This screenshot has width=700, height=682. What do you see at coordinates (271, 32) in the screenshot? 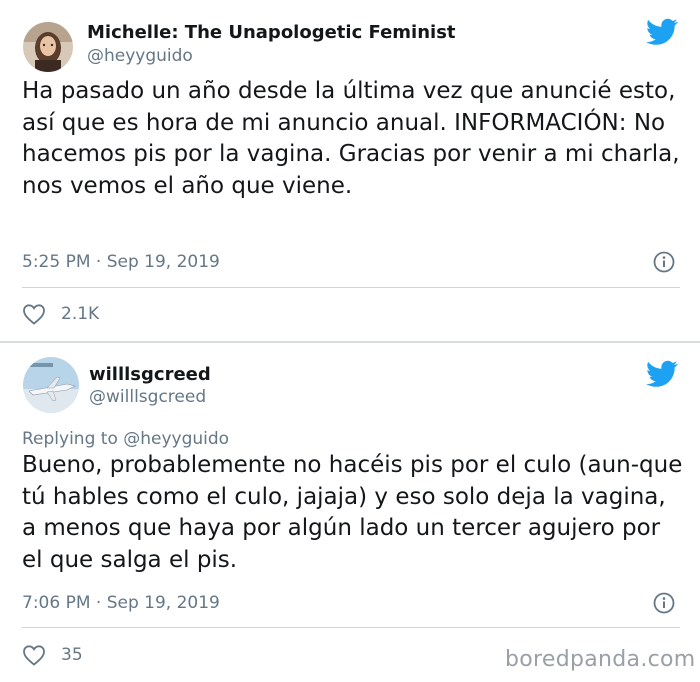
I see `display-name: Michelle: The Unapologetic Feminist` at bounding box center [271, 32].